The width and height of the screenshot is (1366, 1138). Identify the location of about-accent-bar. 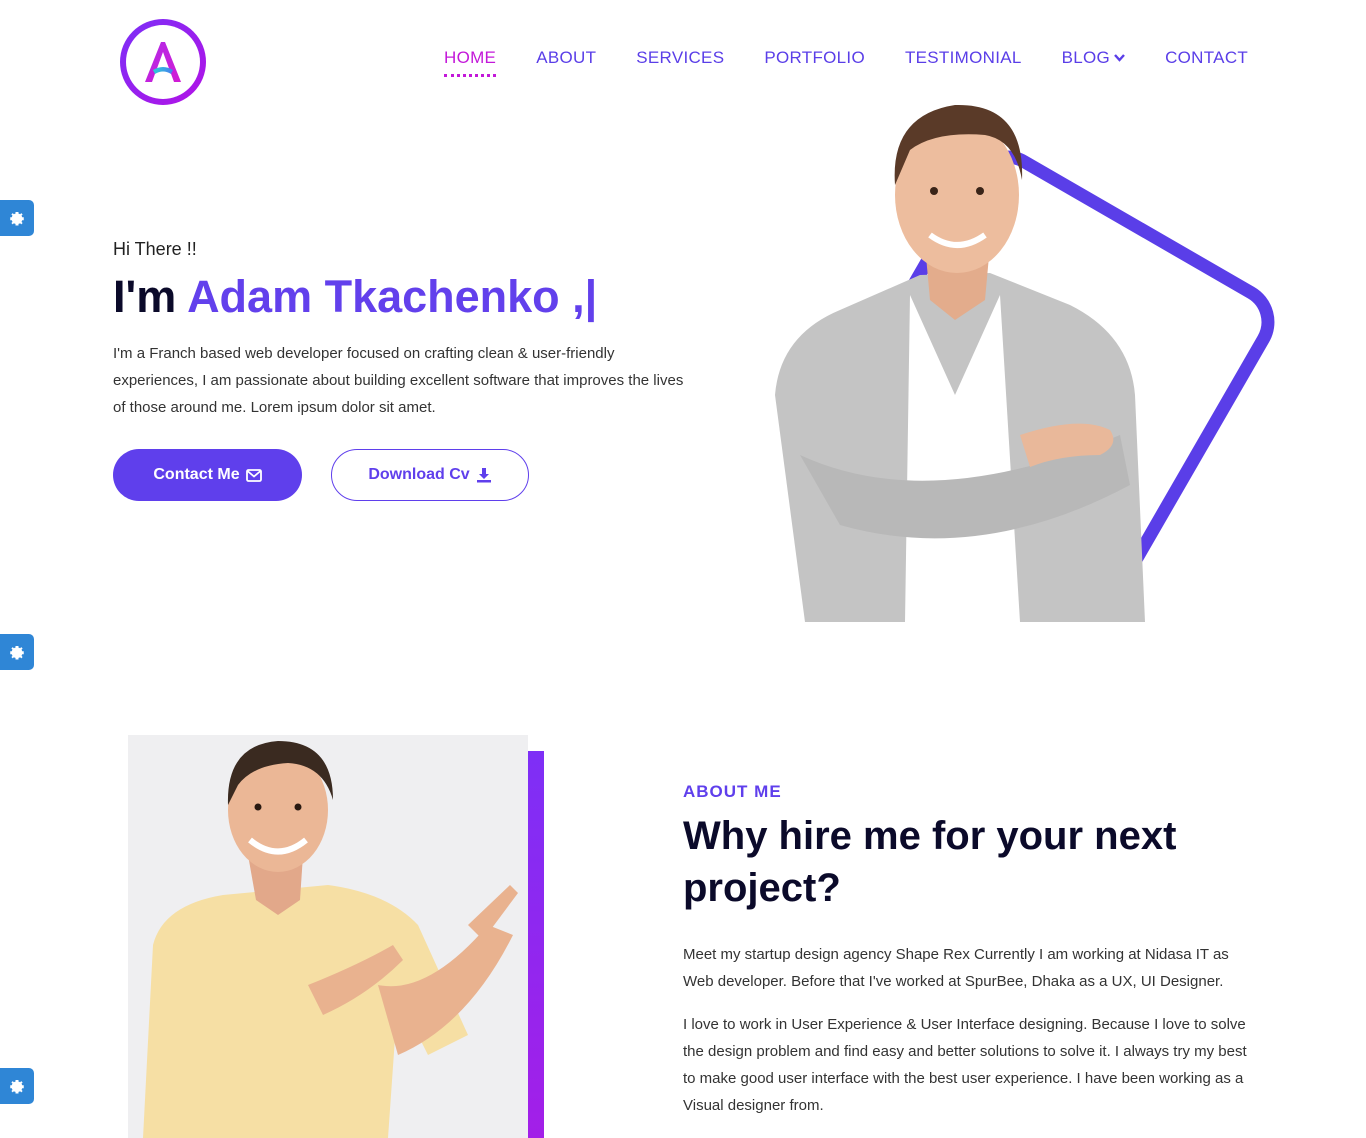
(536, 944).